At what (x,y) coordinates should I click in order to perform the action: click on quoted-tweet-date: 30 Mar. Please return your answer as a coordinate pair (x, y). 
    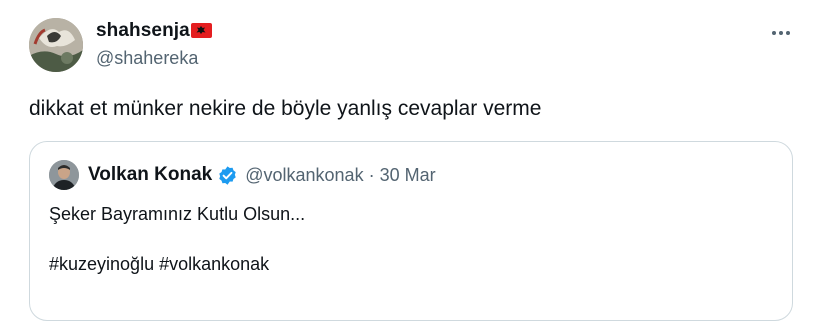
    Looking at the image, I should click on (408, 175).